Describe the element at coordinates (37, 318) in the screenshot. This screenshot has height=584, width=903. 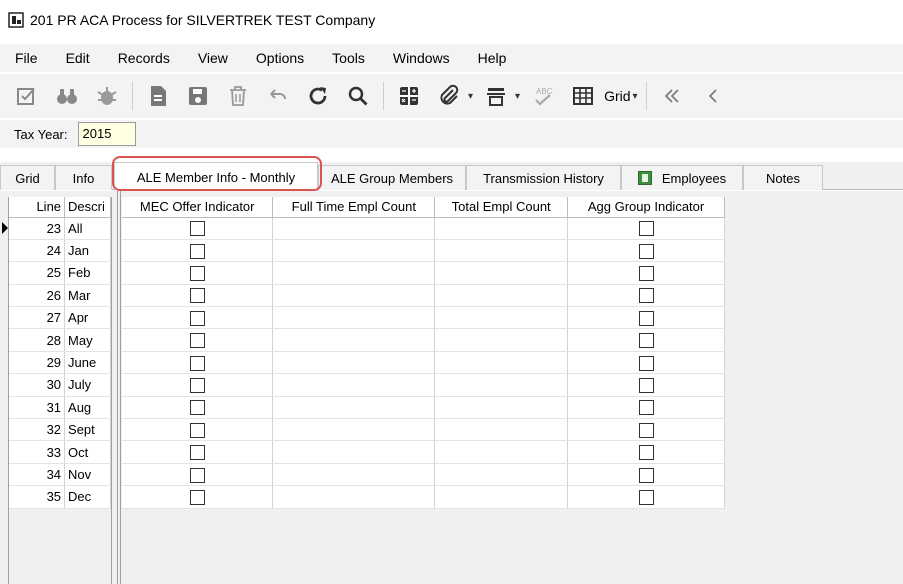
I see `line-cell: 27` at that location.